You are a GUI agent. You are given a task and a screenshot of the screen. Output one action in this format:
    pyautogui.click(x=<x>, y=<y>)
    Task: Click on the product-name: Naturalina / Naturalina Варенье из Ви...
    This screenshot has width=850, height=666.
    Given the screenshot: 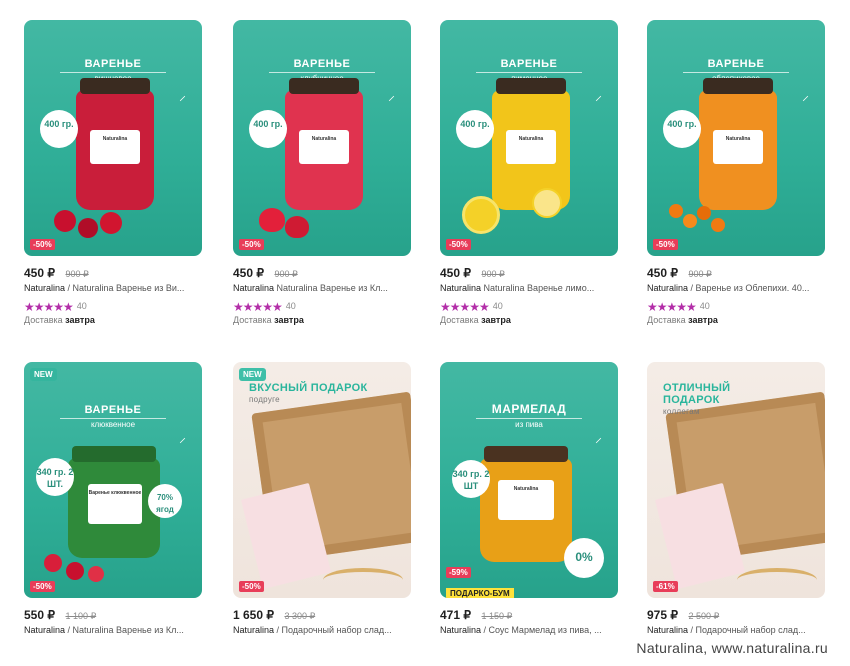 What is the action you would take?
    pyautogui.click(x=112, y=288)
    